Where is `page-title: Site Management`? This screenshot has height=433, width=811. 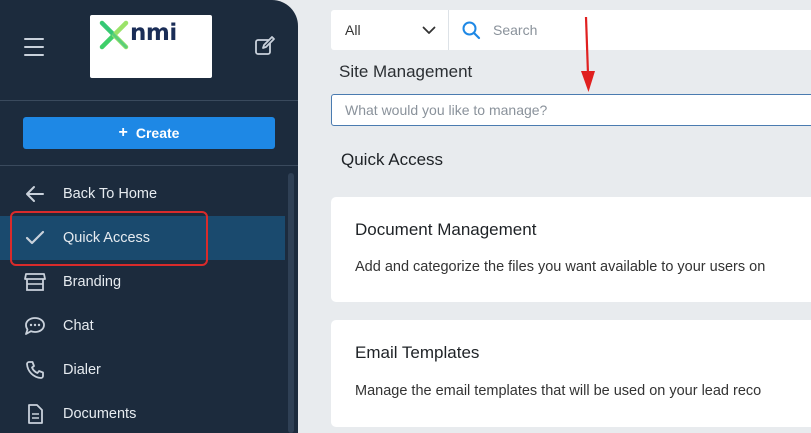 page-title: Site Management is located at coordinates (406, 71).